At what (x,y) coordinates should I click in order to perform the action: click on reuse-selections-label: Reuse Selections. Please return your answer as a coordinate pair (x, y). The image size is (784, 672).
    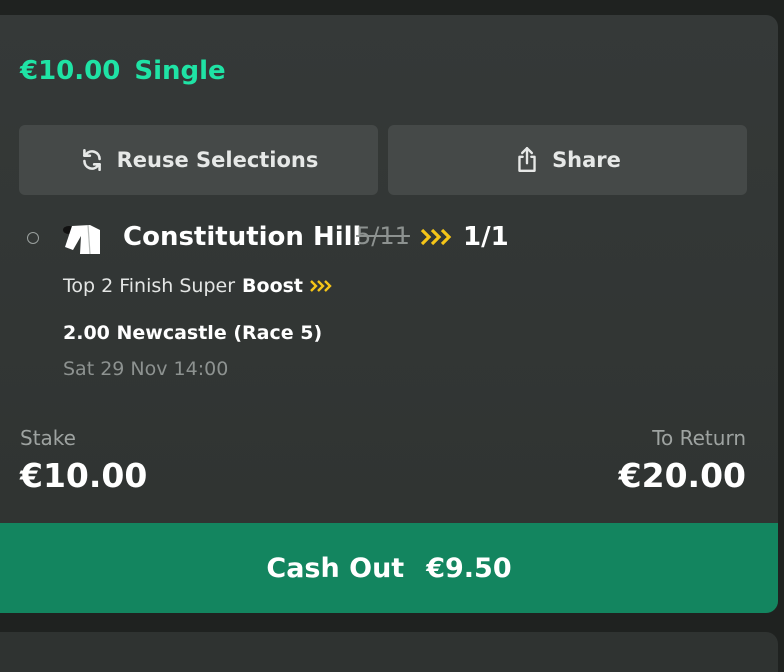
    Looking at the image, I should click on (217, 160).